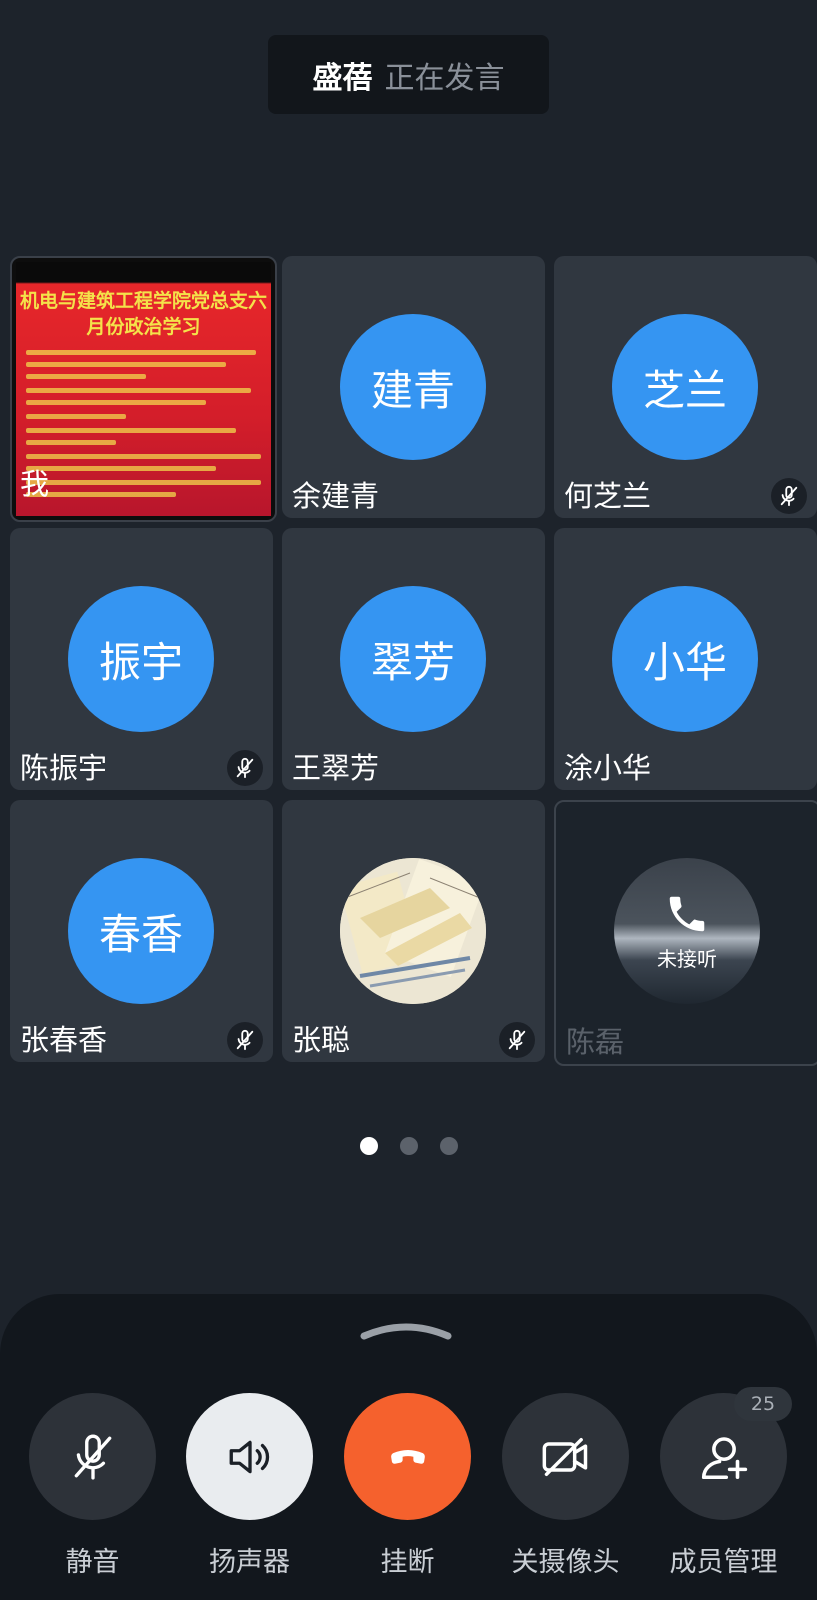  What do you see at coordinates (35, 484) in the screenshot?
I see `participant-name: 我` at bounding box center [35, 484].